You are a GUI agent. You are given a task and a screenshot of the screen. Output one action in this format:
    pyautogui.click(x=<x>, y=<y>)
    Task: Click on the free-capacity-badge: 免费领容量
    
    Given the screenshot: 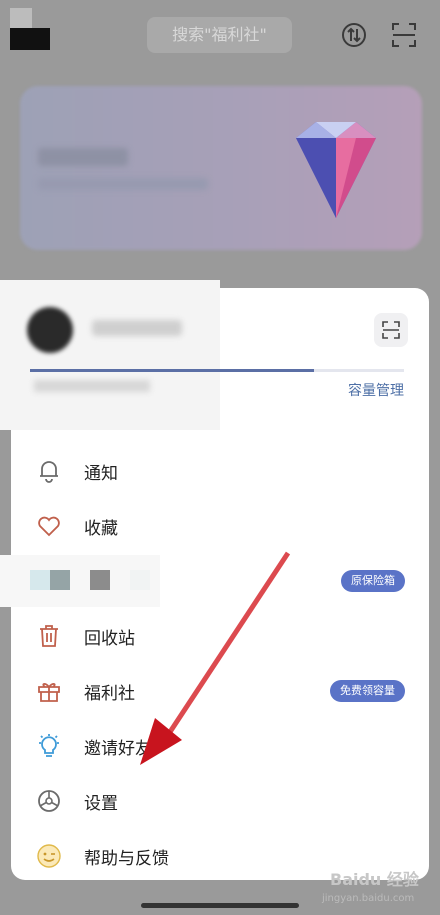 What is the action you would take?
    pyautogui.click(x=367, y=691)
    